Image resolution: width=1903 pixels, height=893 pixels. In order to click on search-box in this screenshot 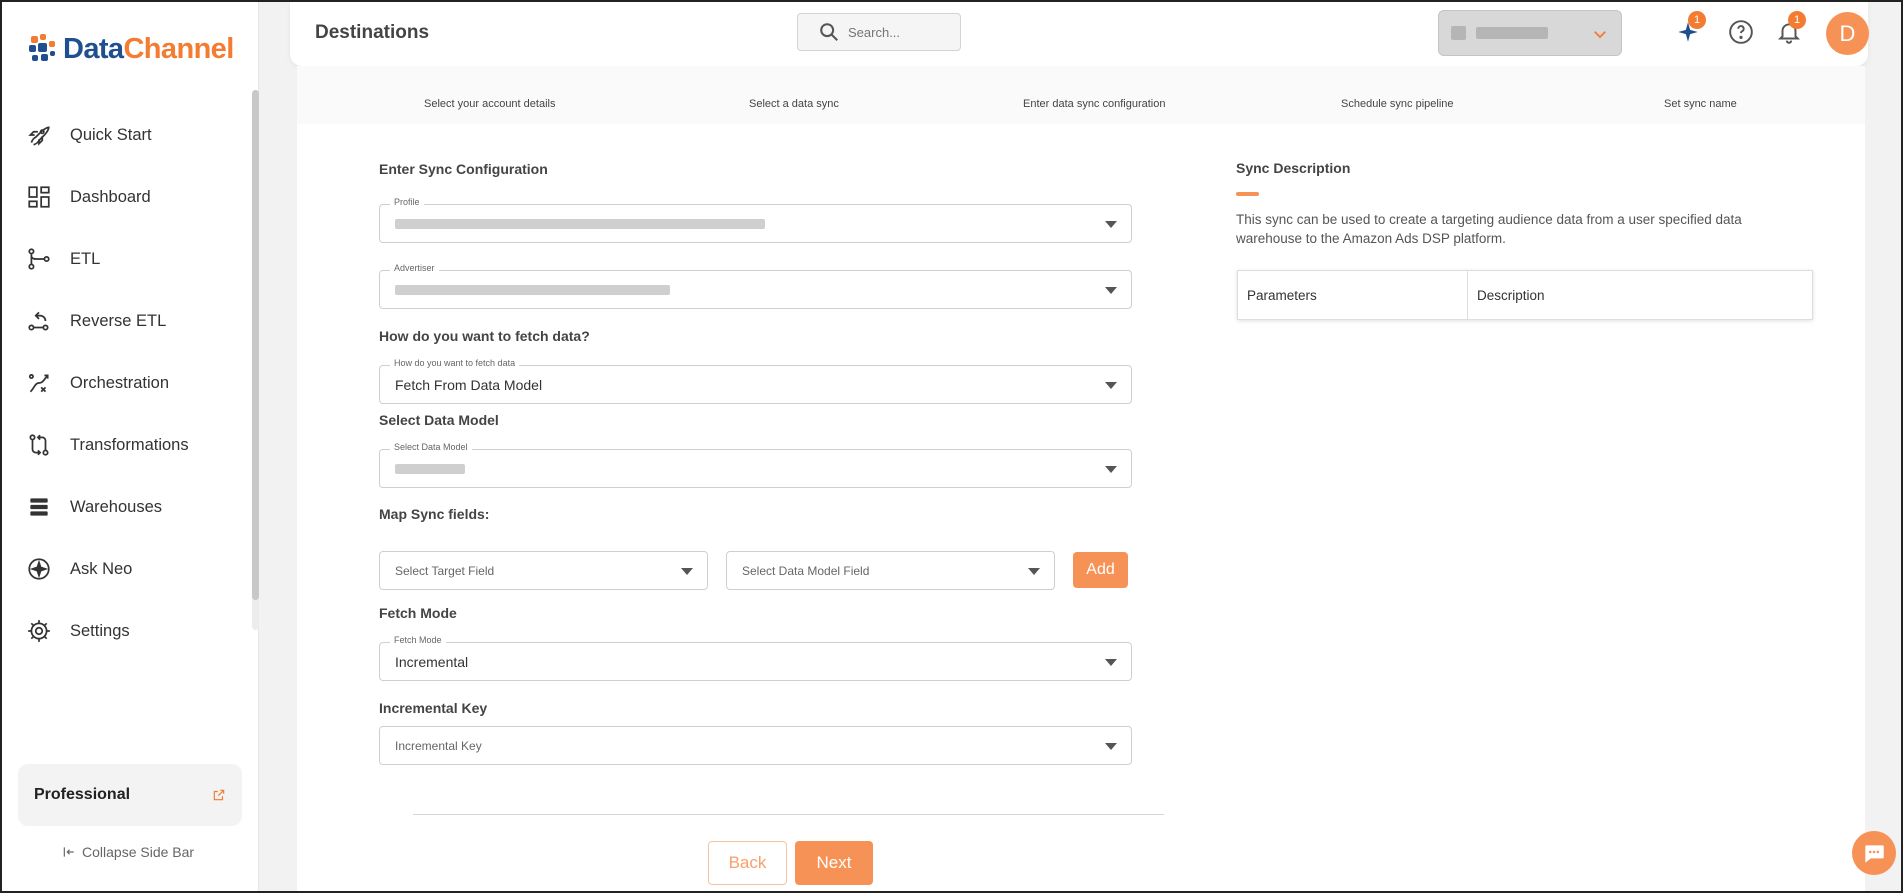, I will do `click(879, 32)`.